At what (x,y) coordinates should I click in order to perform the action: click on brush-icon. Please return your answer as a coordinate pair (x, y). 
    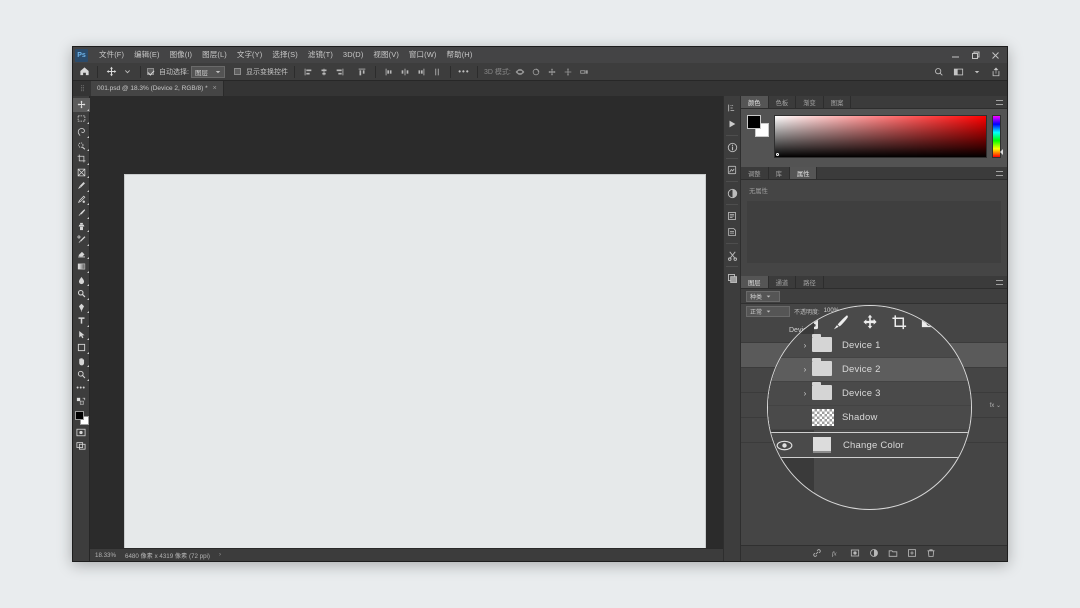
    Looking at the image, I should click on (840, 322).